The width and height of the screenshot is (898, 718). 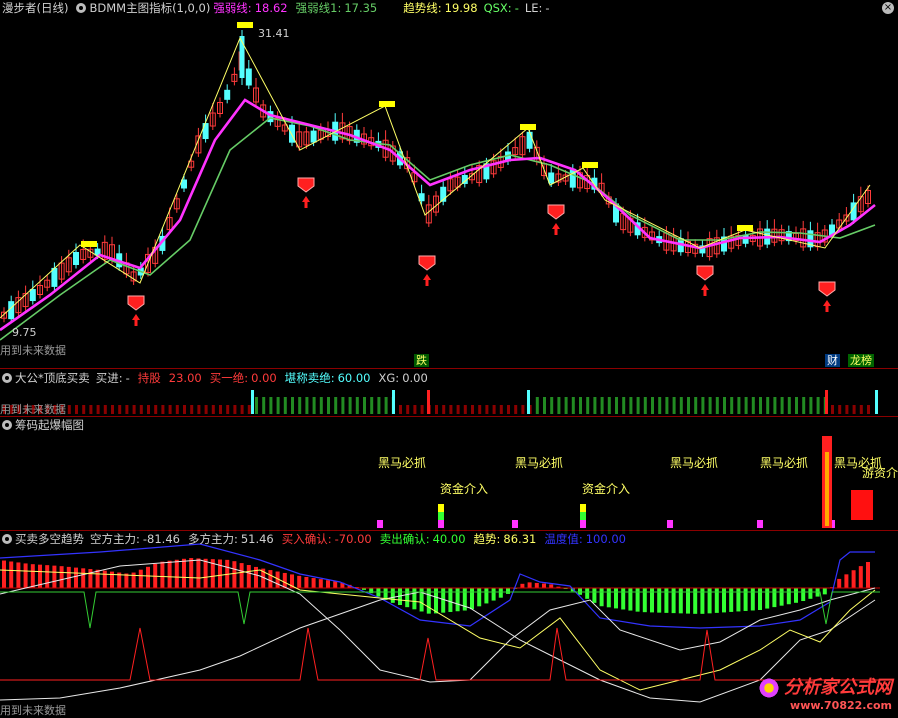 I want to click on top-marker, so click(x=89, y=244).